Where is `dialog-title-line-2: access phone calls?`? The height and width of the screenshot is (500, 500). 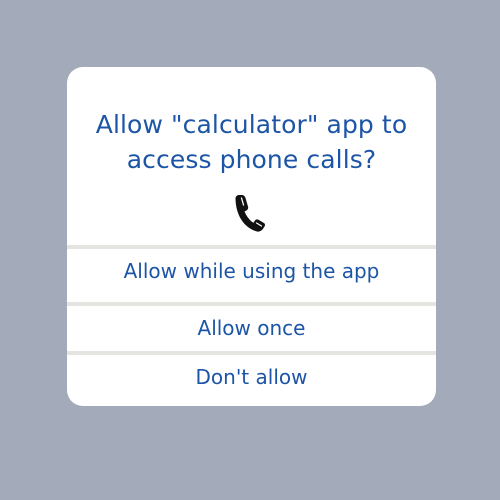 dialog-title-line-2: access phone calls? is located at coordinates (251, 159).